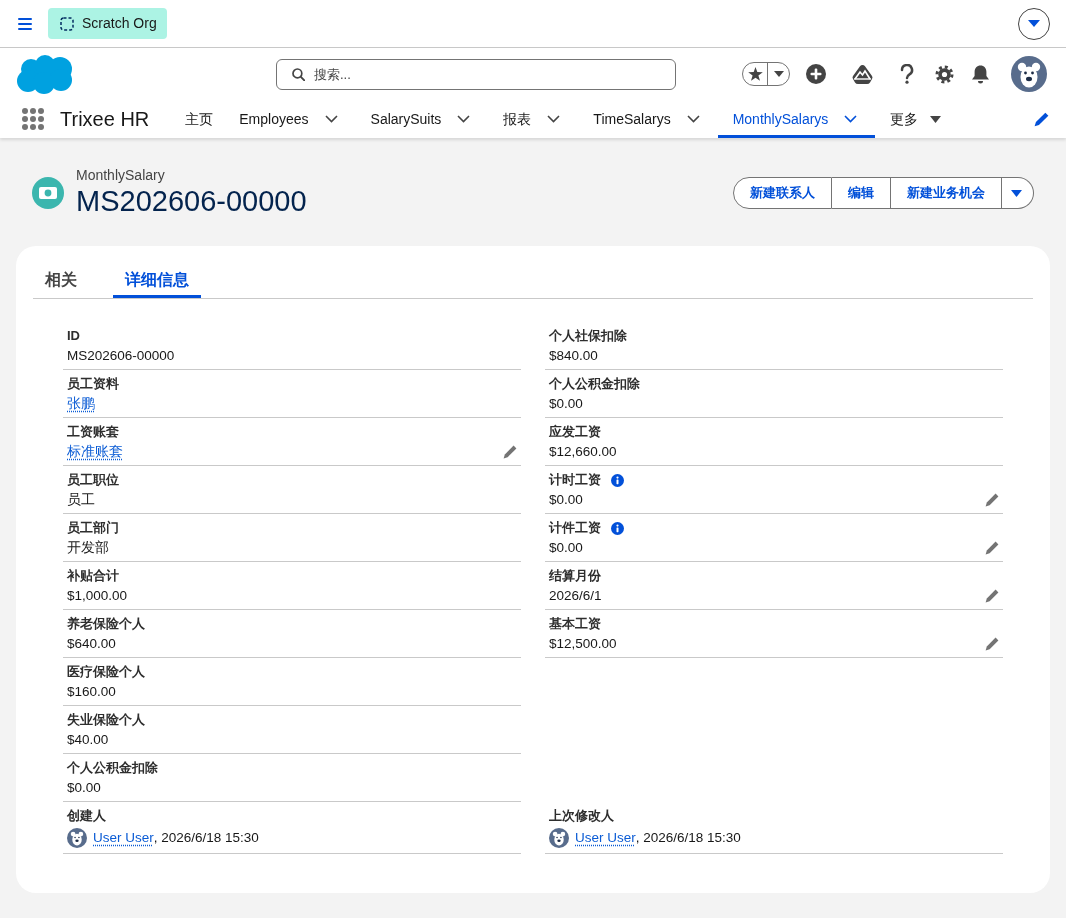 This screenshot has height=918, width=1066. What do you see at coordinates (946, 193) in the screenshot?
I see `action-button: 新建业务机会` at bounding box center [946, 193].